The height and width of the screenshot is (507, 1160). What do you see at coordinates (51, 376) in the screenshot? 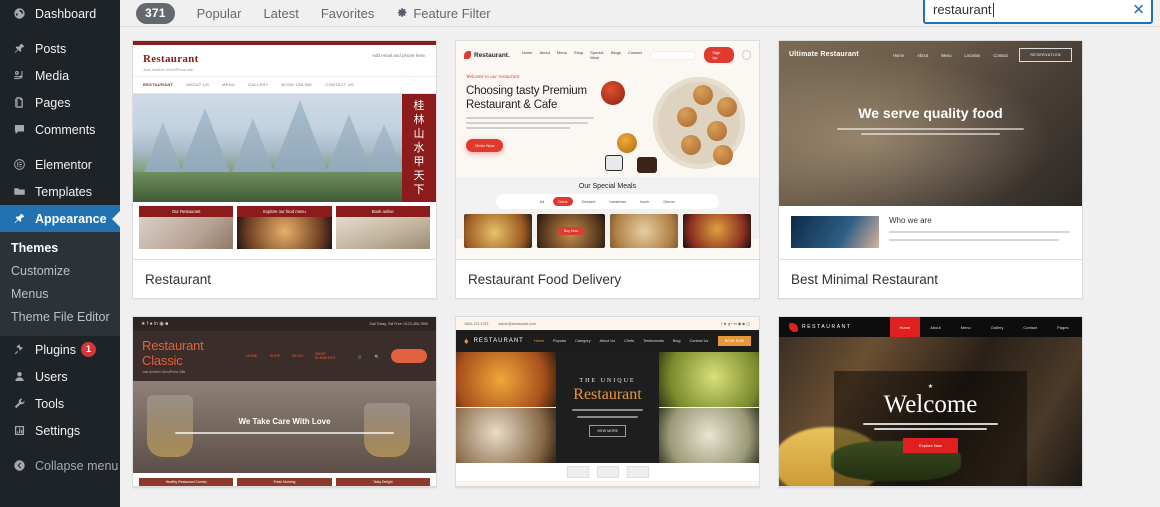
I see `sidebar-item-label: Users` at bounding box center [51, 376].